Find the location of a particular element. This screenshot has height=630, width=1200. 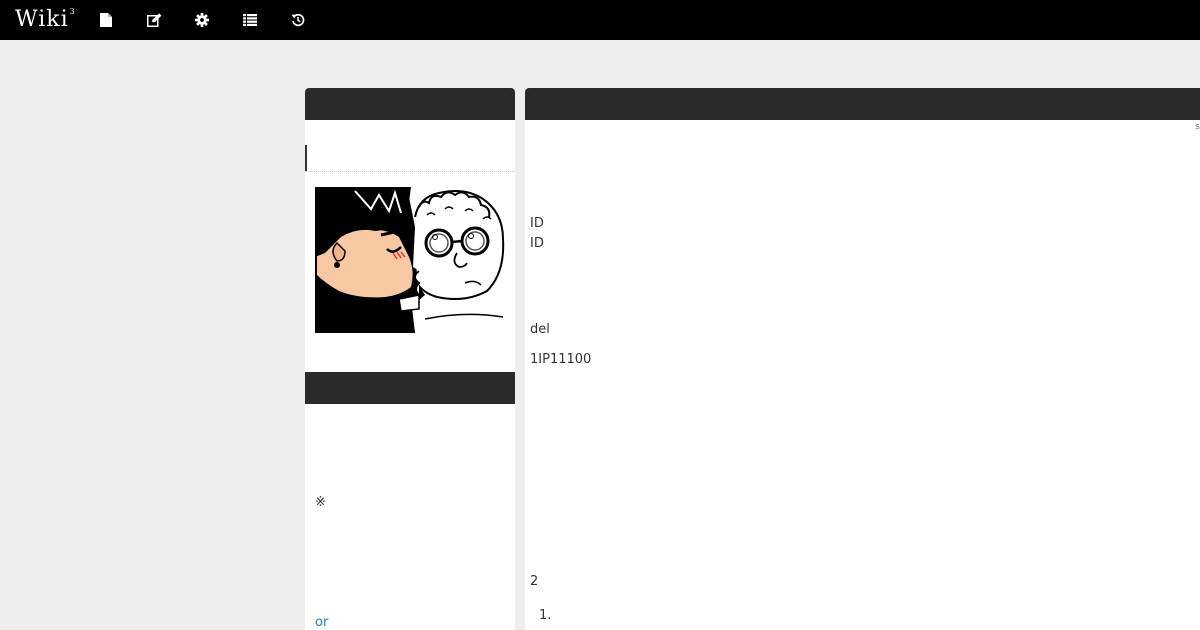

profile-image is located at coordinates (410, 260).